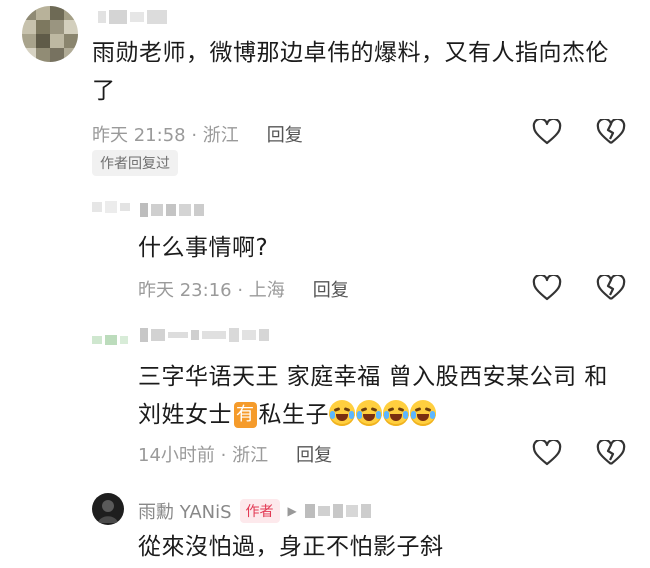 The height and width of the screenshot is (568, 650). Describe the element at coordinates (220, 135) in the screenshot. I see `comment-location: 浙江` at that location.